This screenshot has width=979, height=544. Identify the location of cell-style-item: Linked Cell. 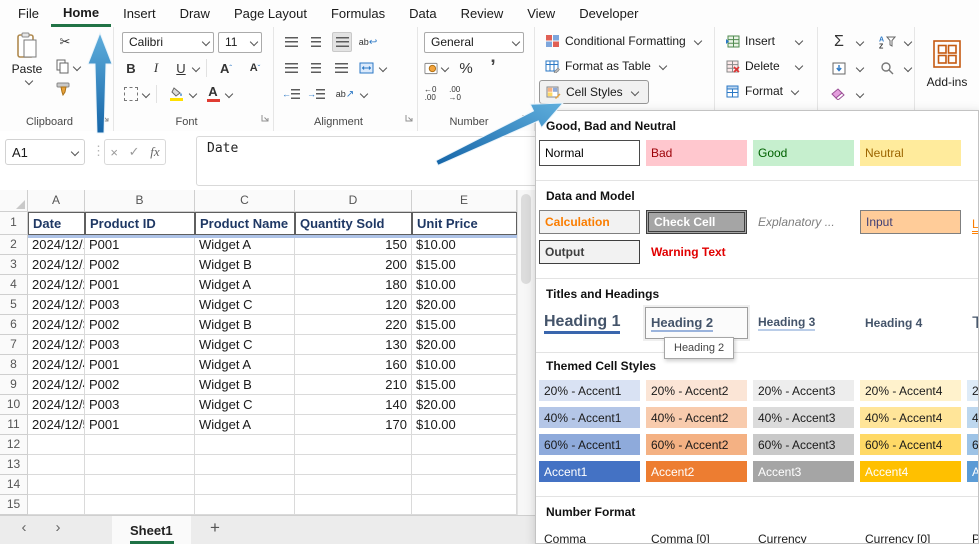
(972, 222).